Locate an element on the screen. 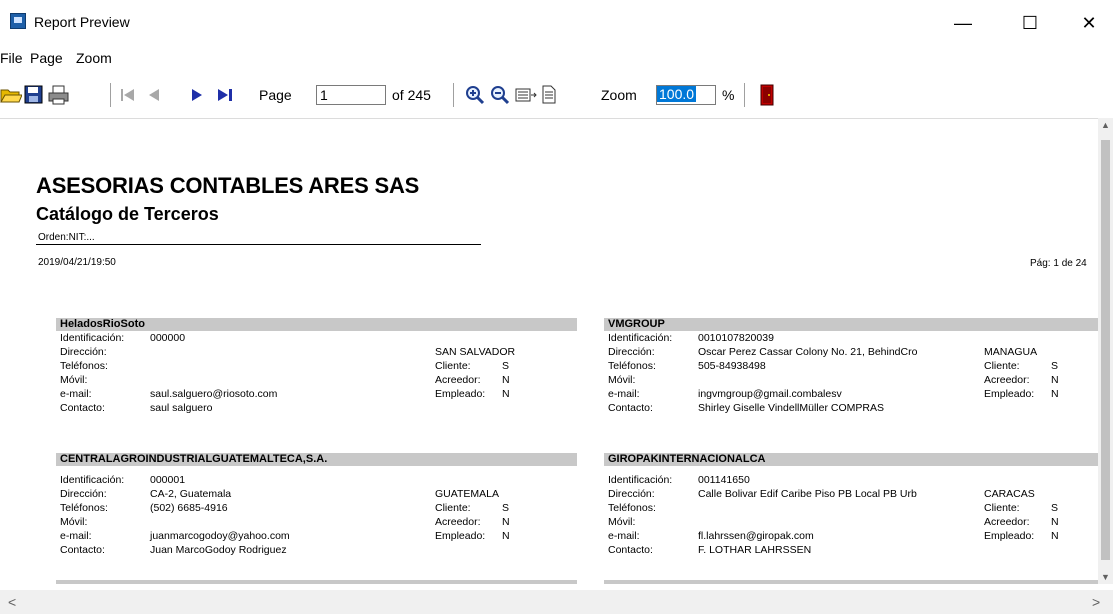  window-title: Report Preview is located at coordinates (82, 22).